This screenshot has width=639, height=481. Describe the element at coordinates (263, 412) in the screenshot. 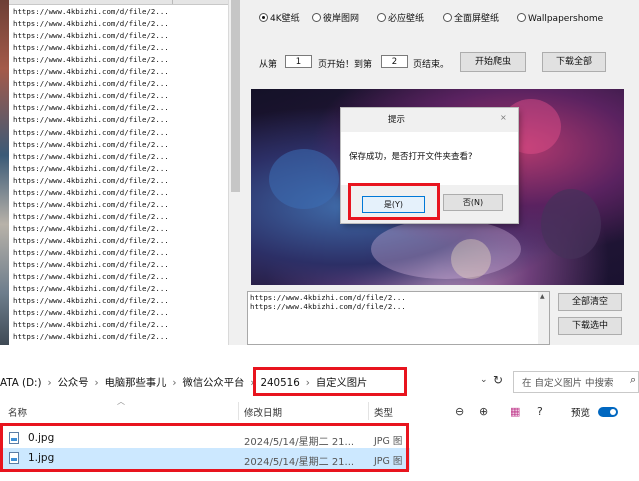

I see `column-date: 修改日期` at that location.